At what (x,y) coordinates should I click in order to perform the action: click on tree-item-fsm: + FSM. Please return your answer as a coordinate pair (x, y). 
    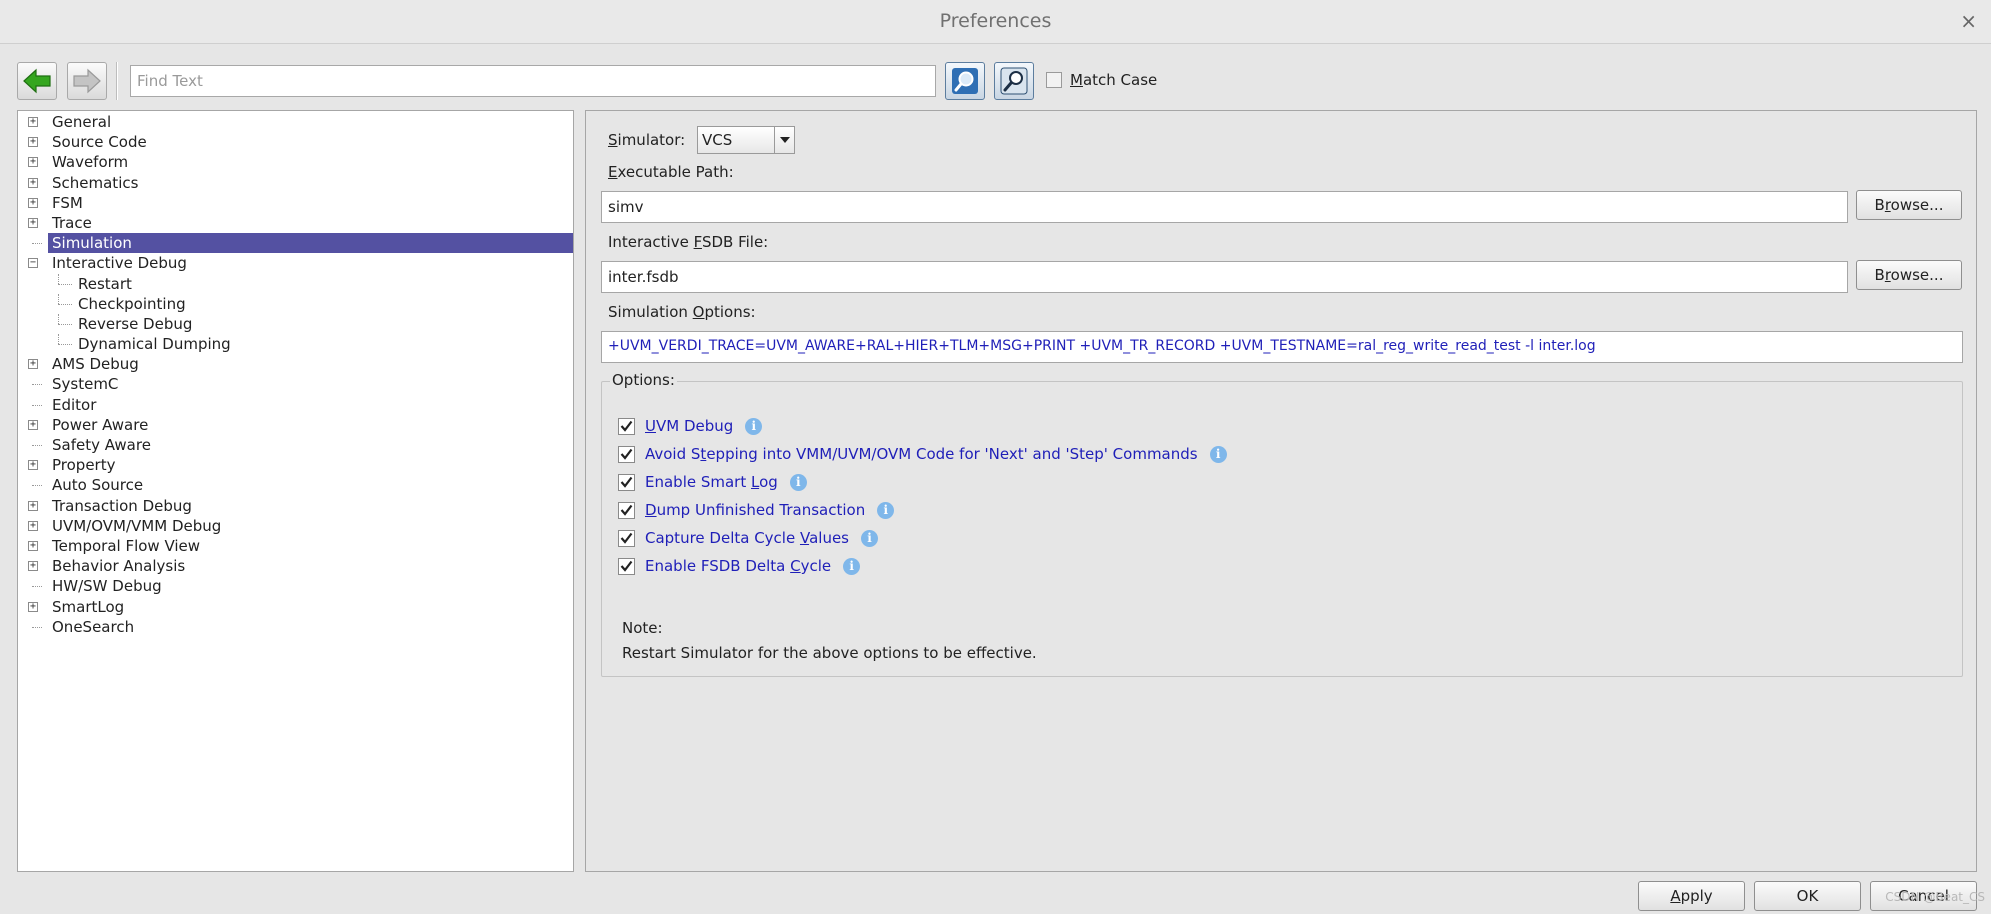
    Looking at the image, I should click on (295, 203).